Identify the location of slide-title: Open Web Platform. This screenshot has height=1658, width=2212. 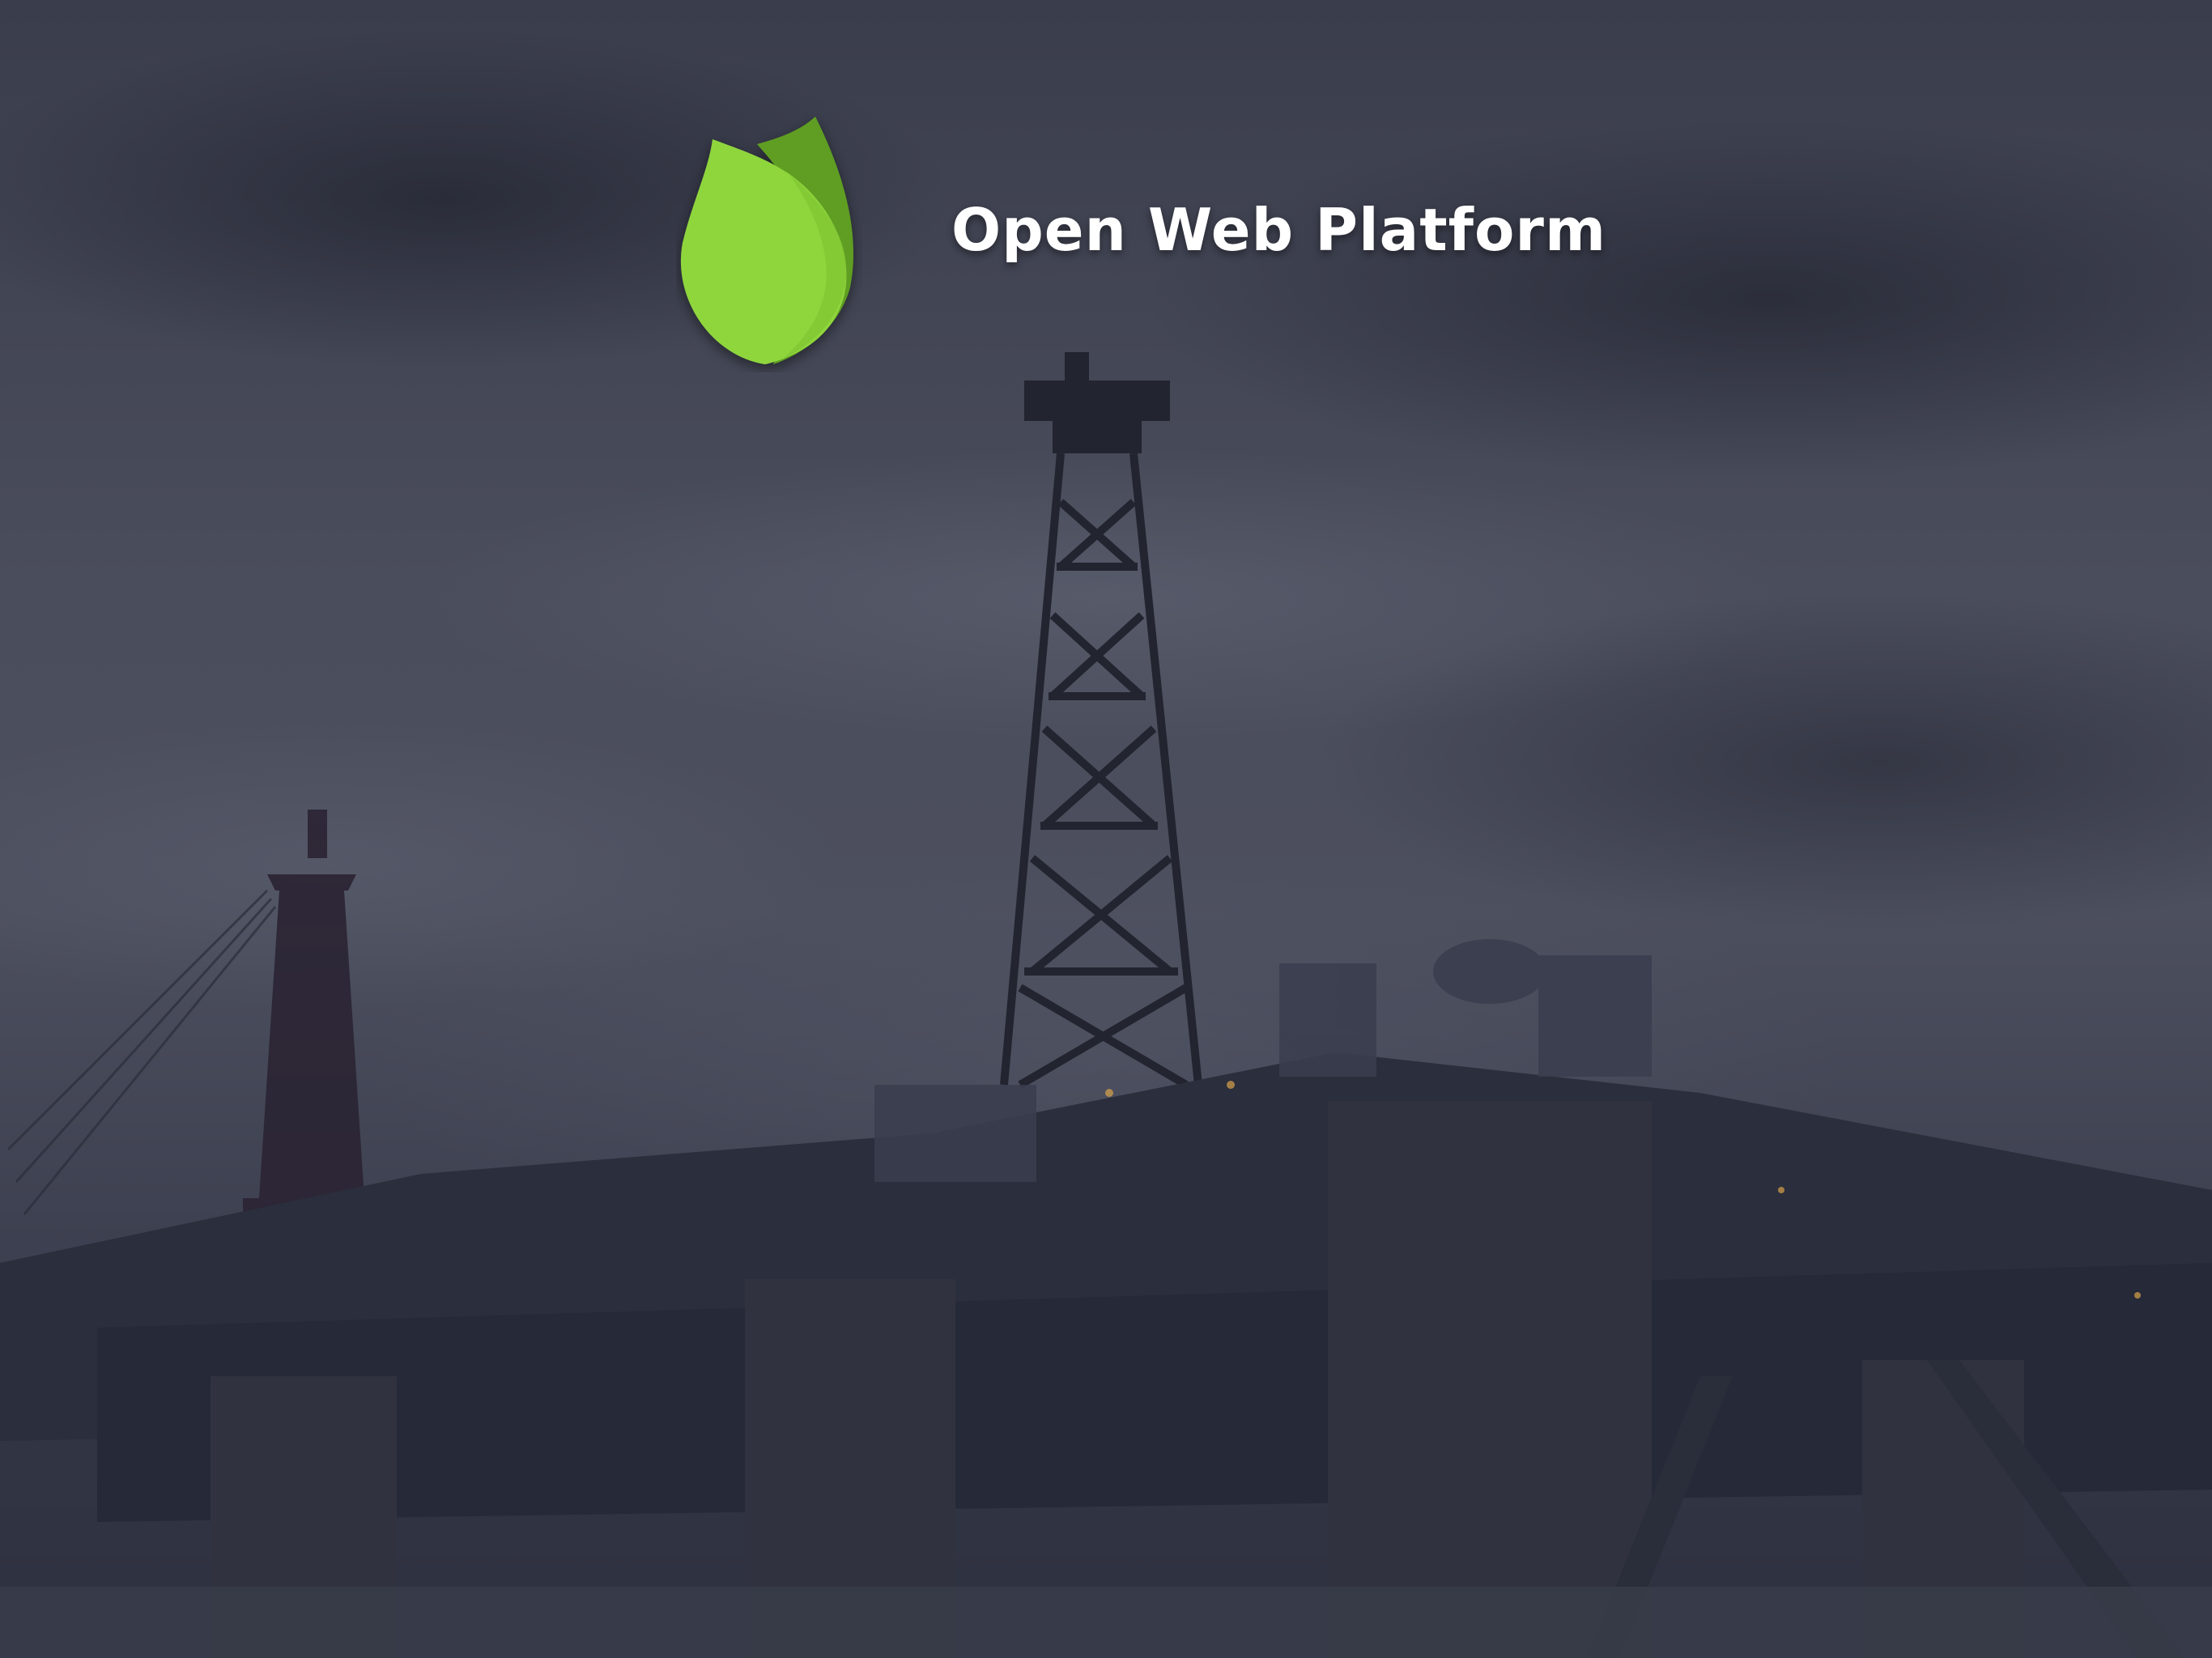
(1279, 230).